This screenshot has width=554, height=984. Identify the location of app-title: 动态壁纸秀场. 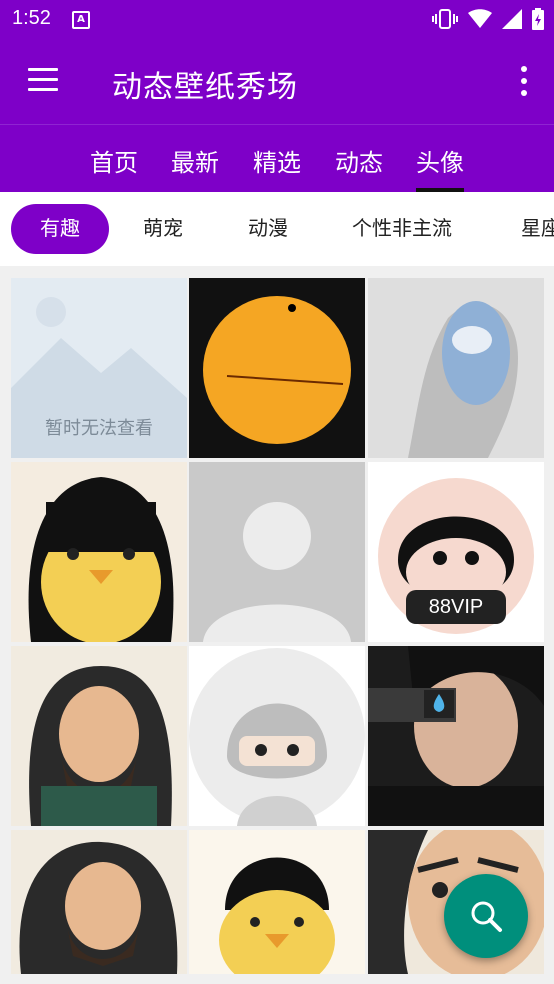
(205, 87).